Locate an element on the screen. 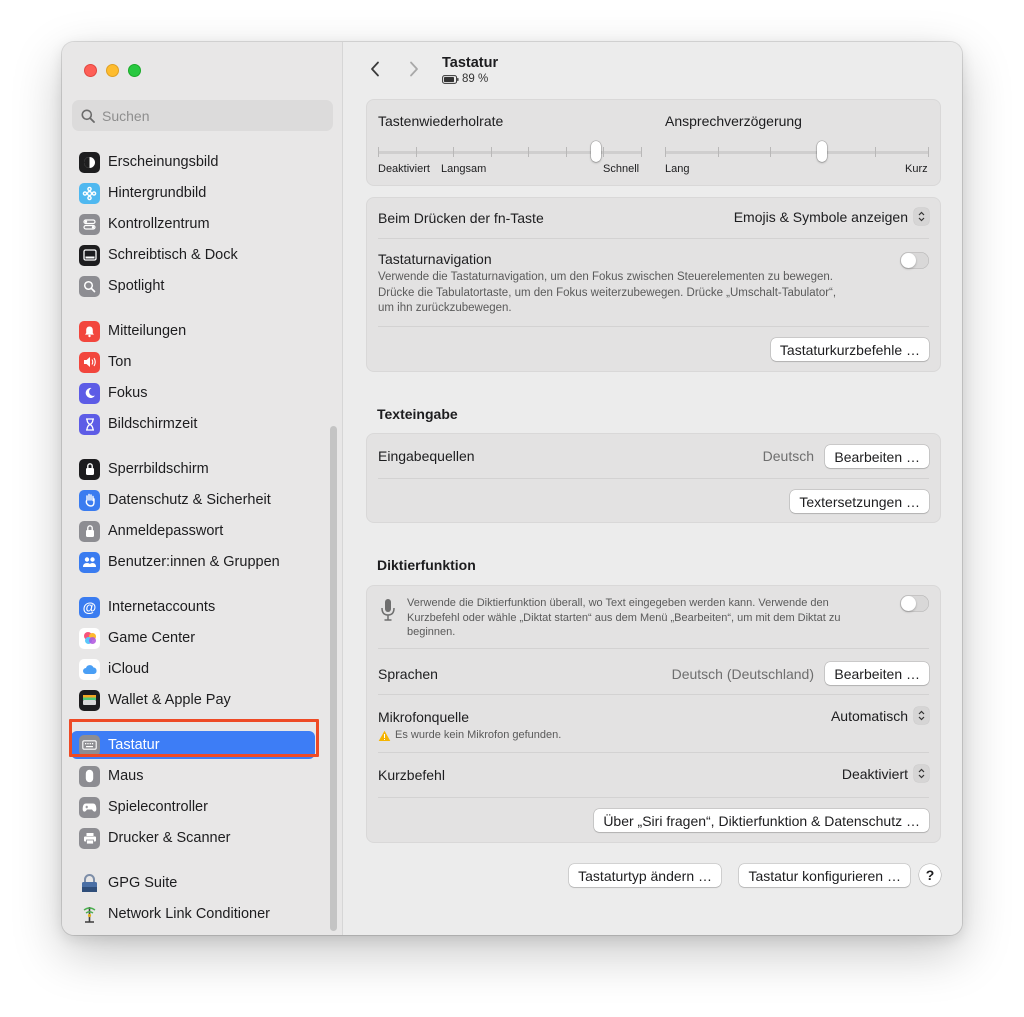 This screenshot has width=1024, height=1017. dictation-heading: Diktierfunktion is located at coordinates (426, 565).